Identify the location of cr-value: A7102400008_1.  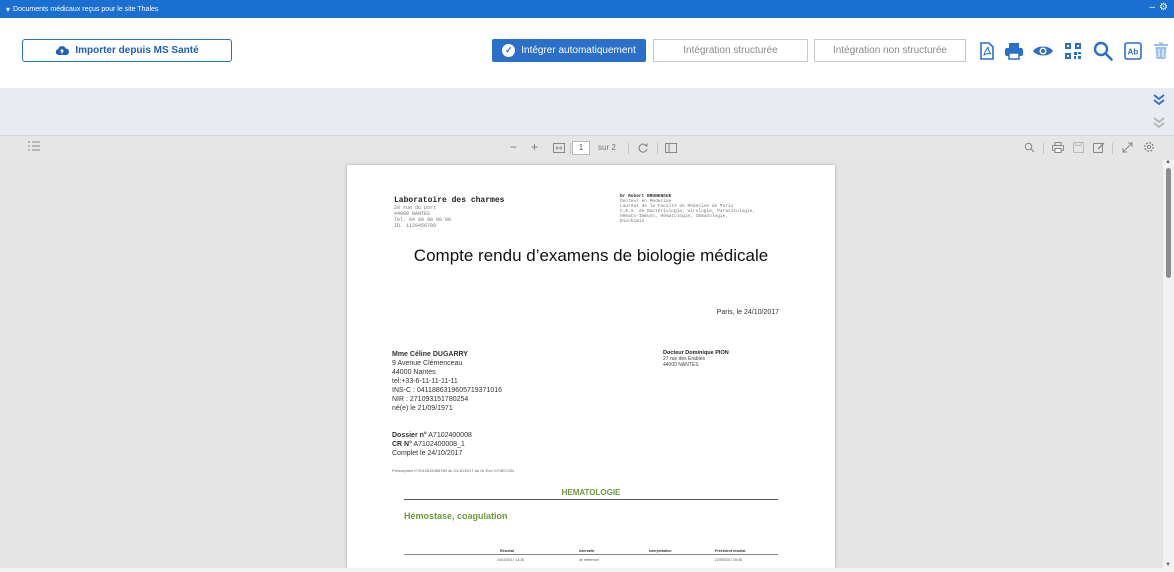
(438, 444).